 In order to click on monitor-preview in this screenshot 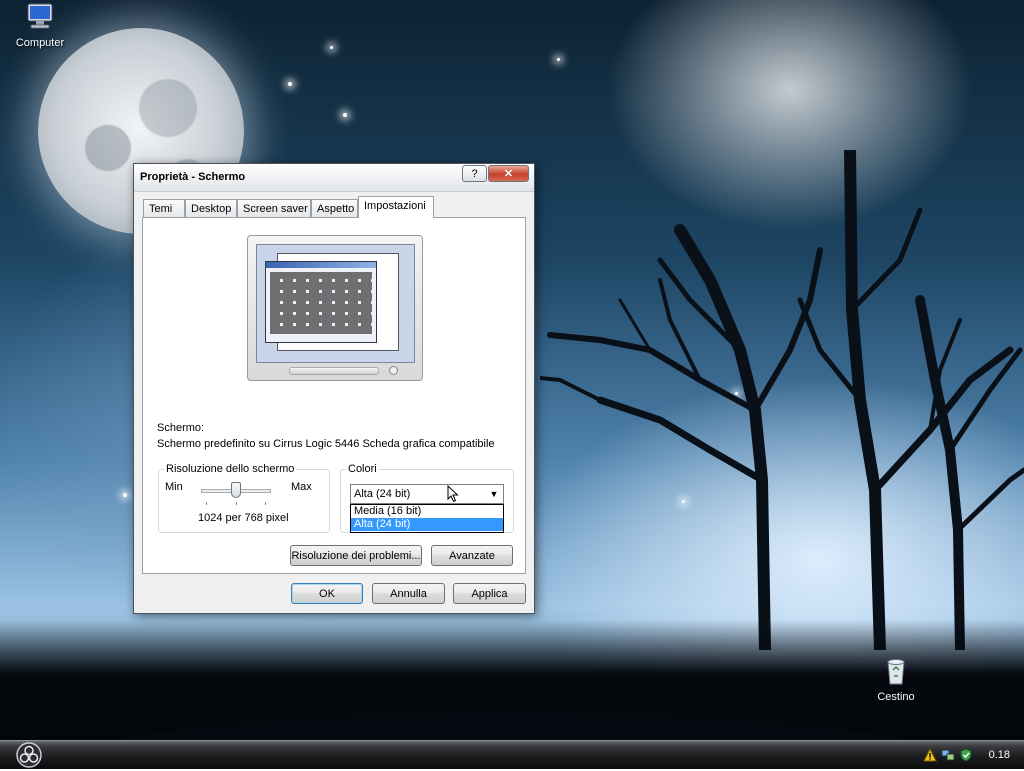, I will do `click(335, 308)`.